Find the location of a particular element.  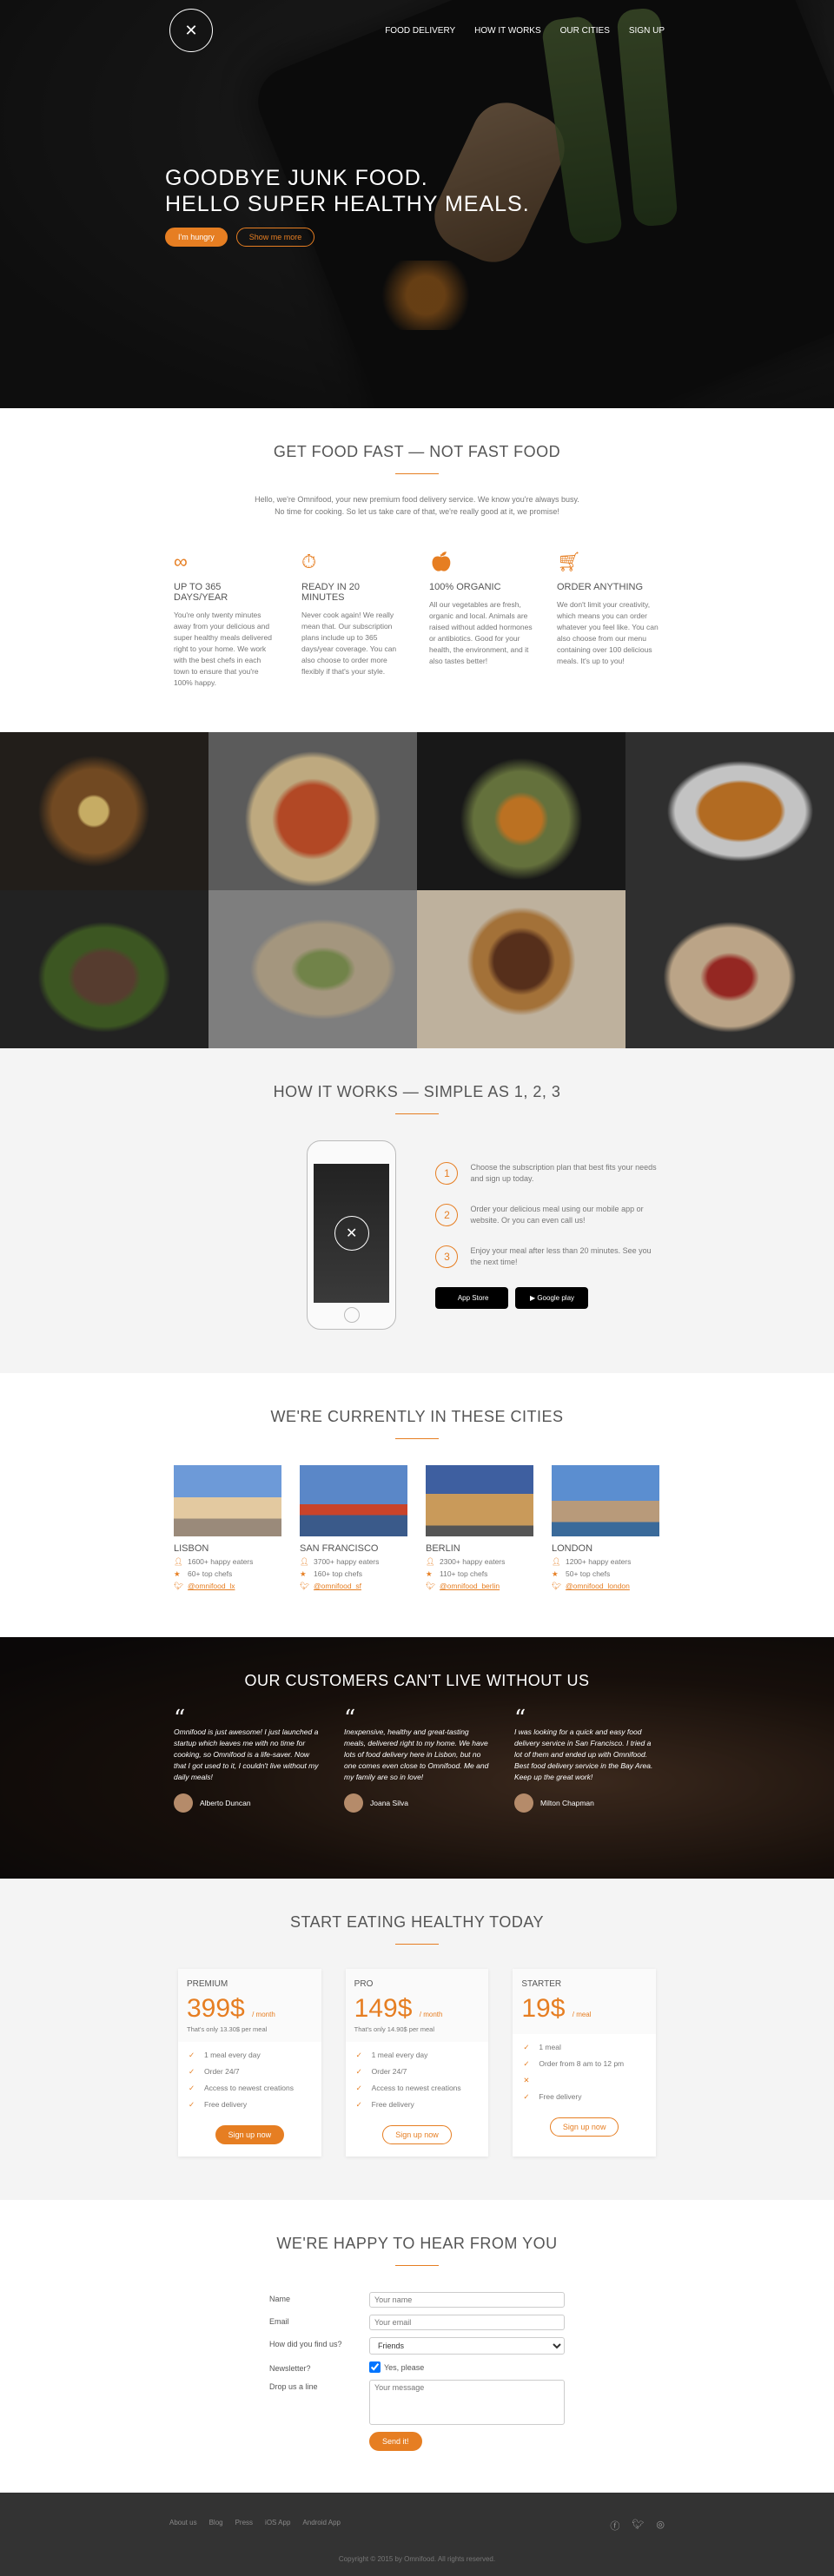

plan-header: Starter 19$ / meal is located at coordinates (585, 2002).